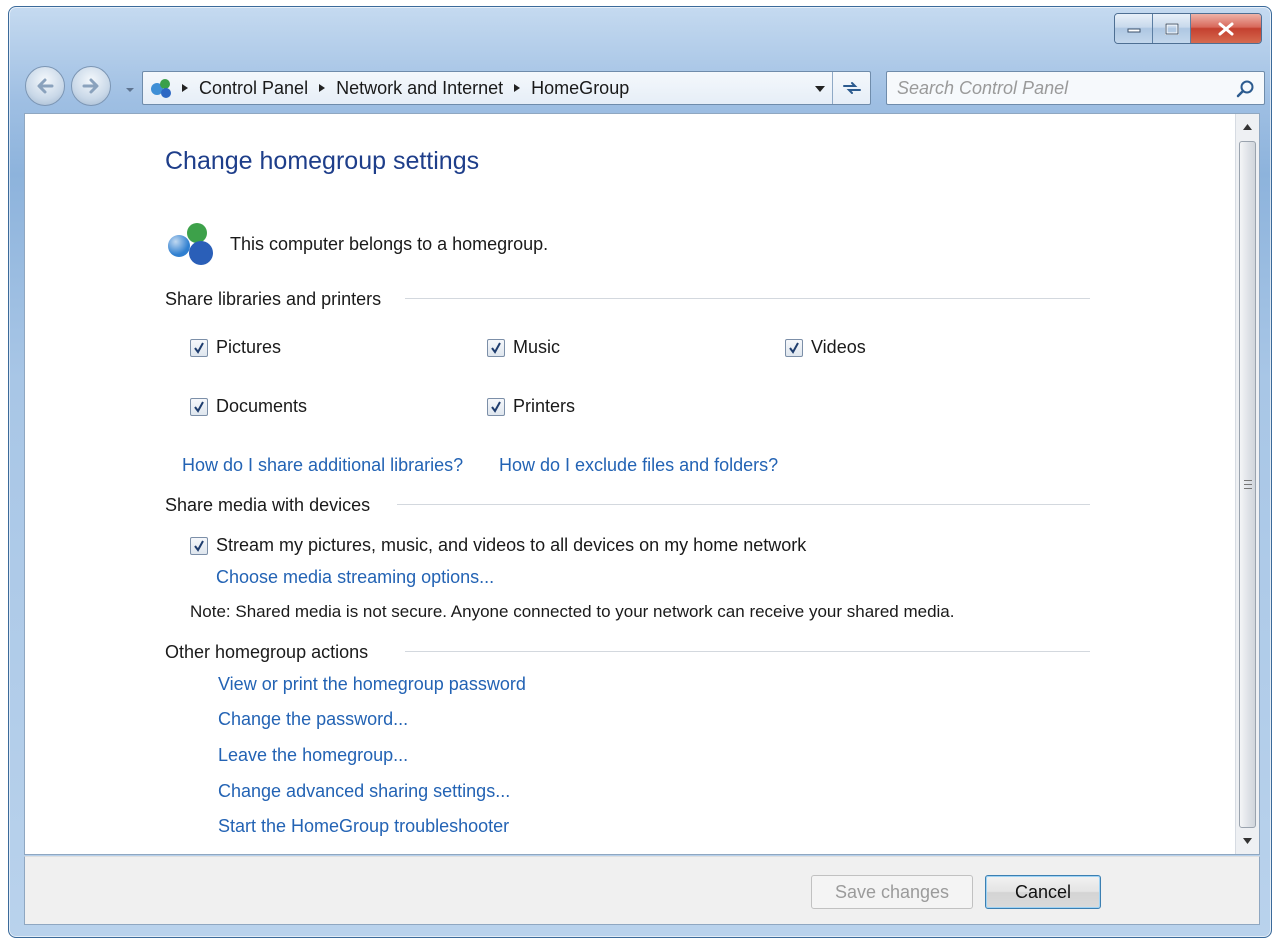 Image resolution: width=1280 pixels, height=945 pixels. Describe the element at coordinates (322, 465) in the screenshot. I see `share-additional-libraries-link: How do I share additional libraries?` at that location.